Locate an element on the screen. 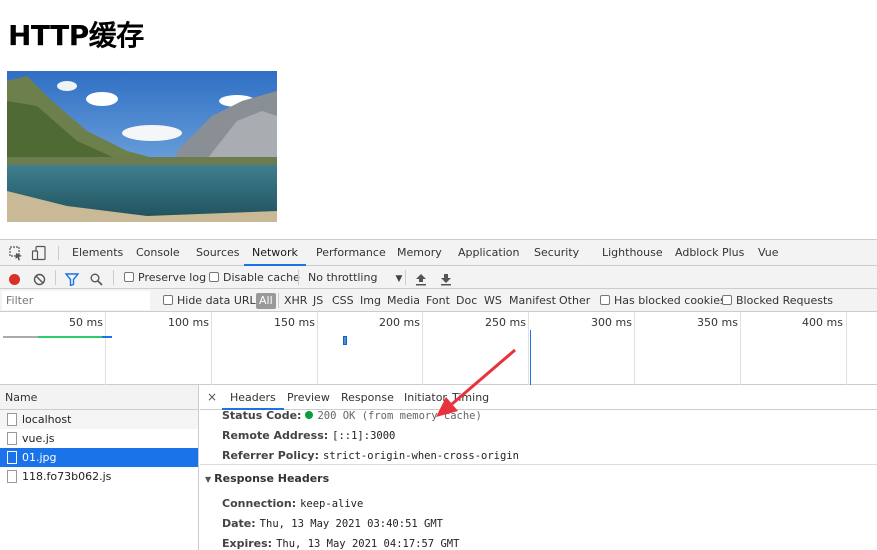 The width and height of the screenshot is (877, 550). timeline-bar-blue is located at coordinates (107, 337).